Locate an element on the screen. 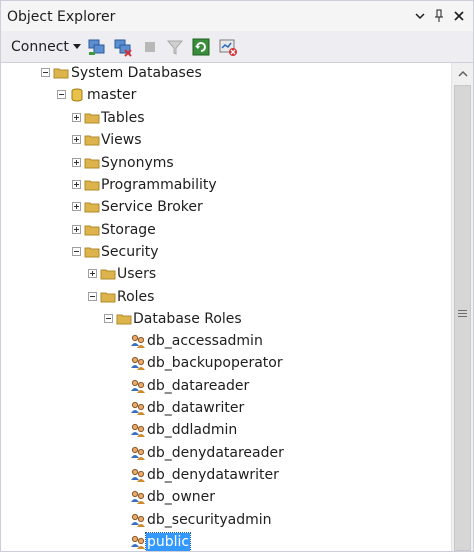  tree-node-label: Views is located at coordinates (121, 140).